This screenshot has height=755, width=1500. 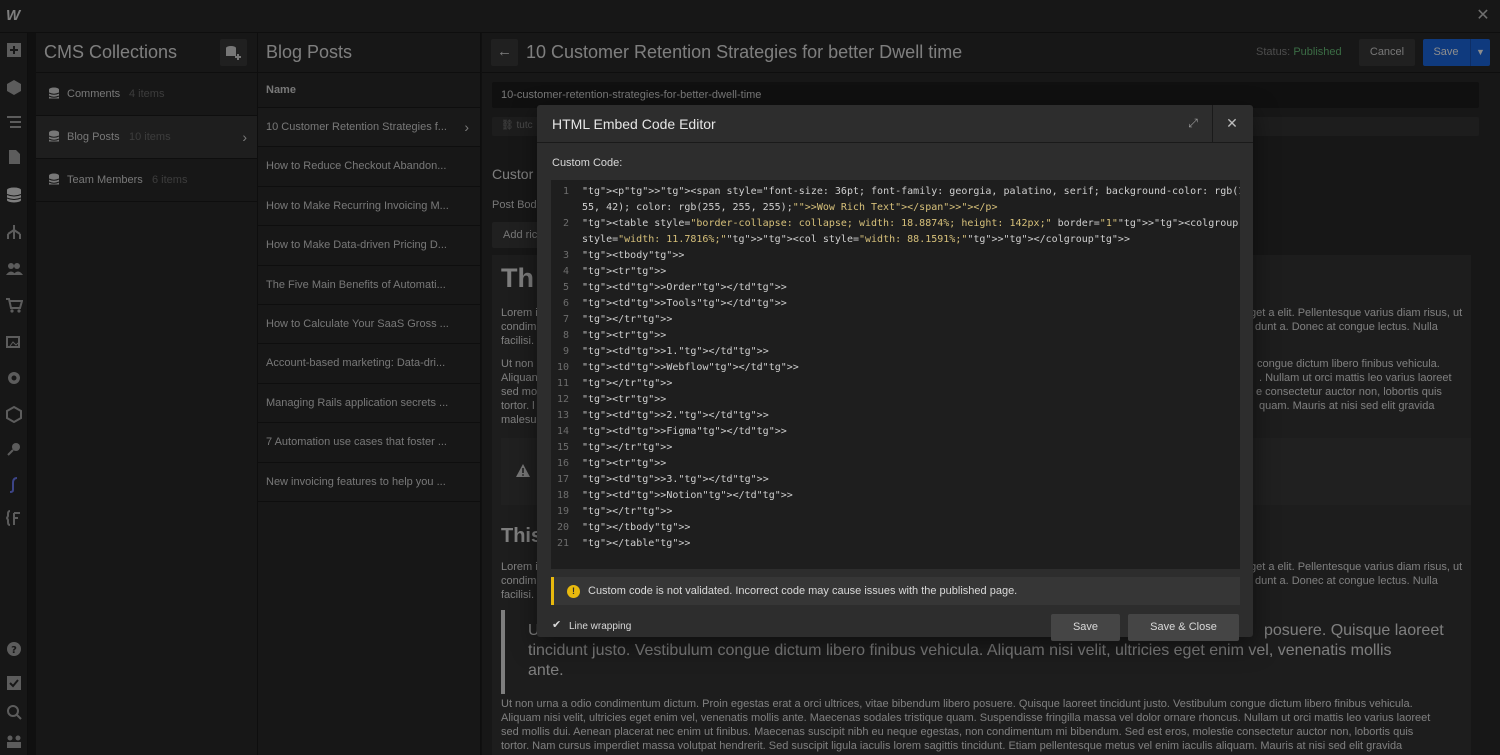 I want to click on line-number: 1, so click(x=565, y=191).